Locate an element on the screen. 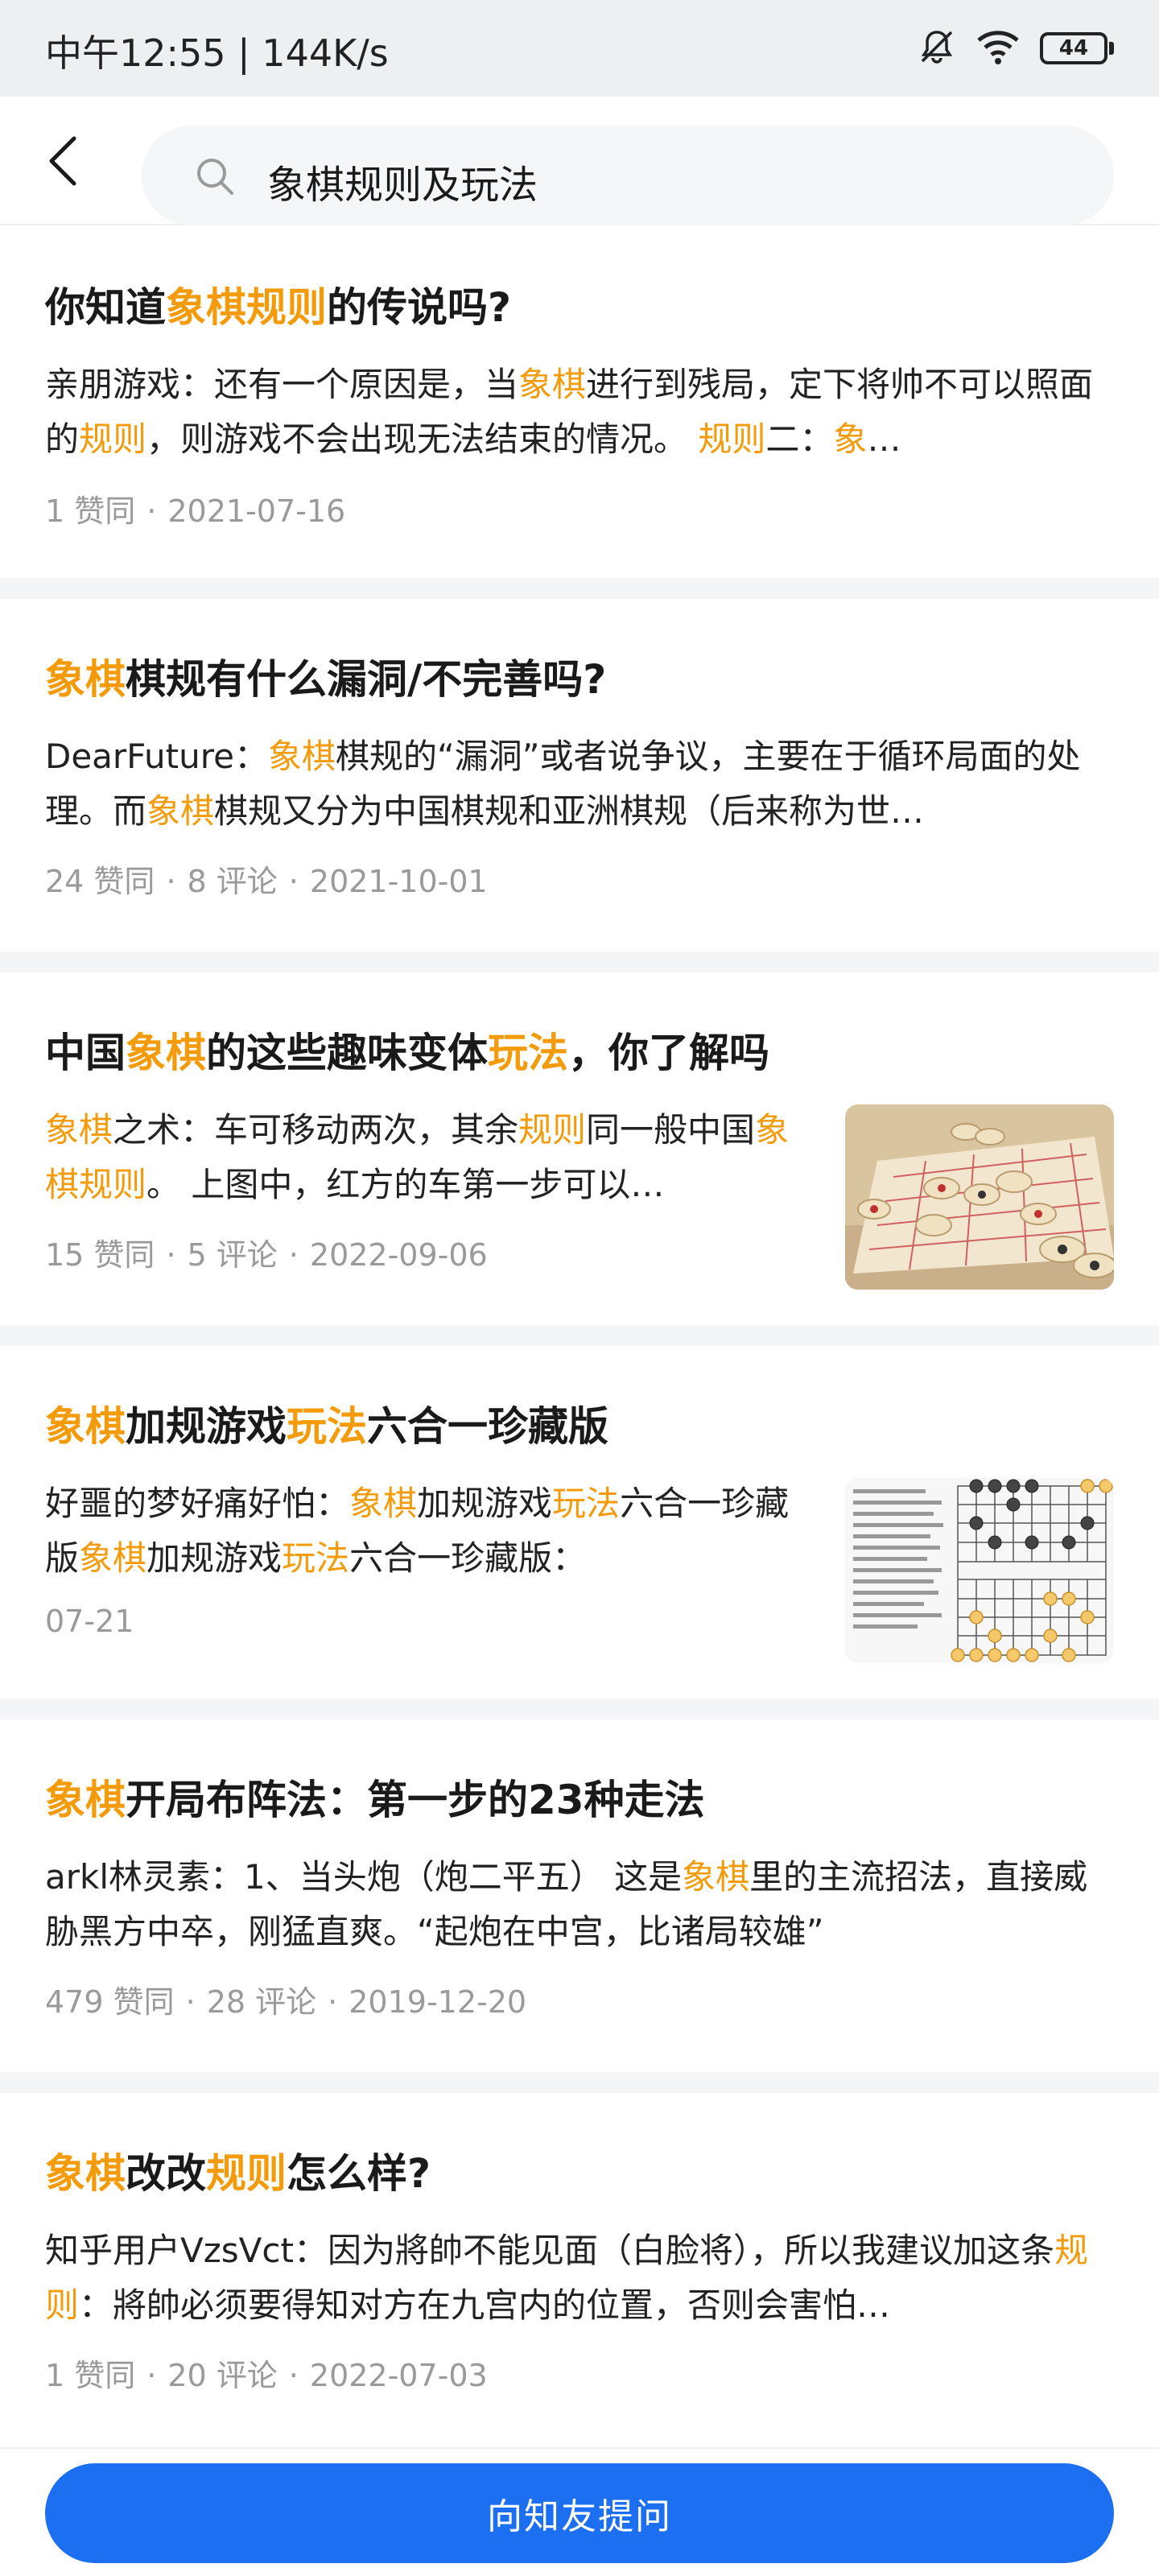 The height and width of the screenshot is (2576, 1159). back-button is located at coordinates (63, 161).